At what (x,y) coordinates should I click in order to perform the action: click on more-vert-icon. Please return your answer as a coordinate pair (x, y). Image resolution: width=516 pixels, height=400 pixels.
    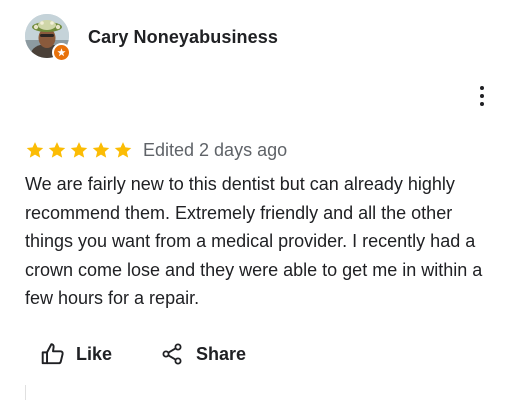
    Looking at the image, I should click on (482, 88).